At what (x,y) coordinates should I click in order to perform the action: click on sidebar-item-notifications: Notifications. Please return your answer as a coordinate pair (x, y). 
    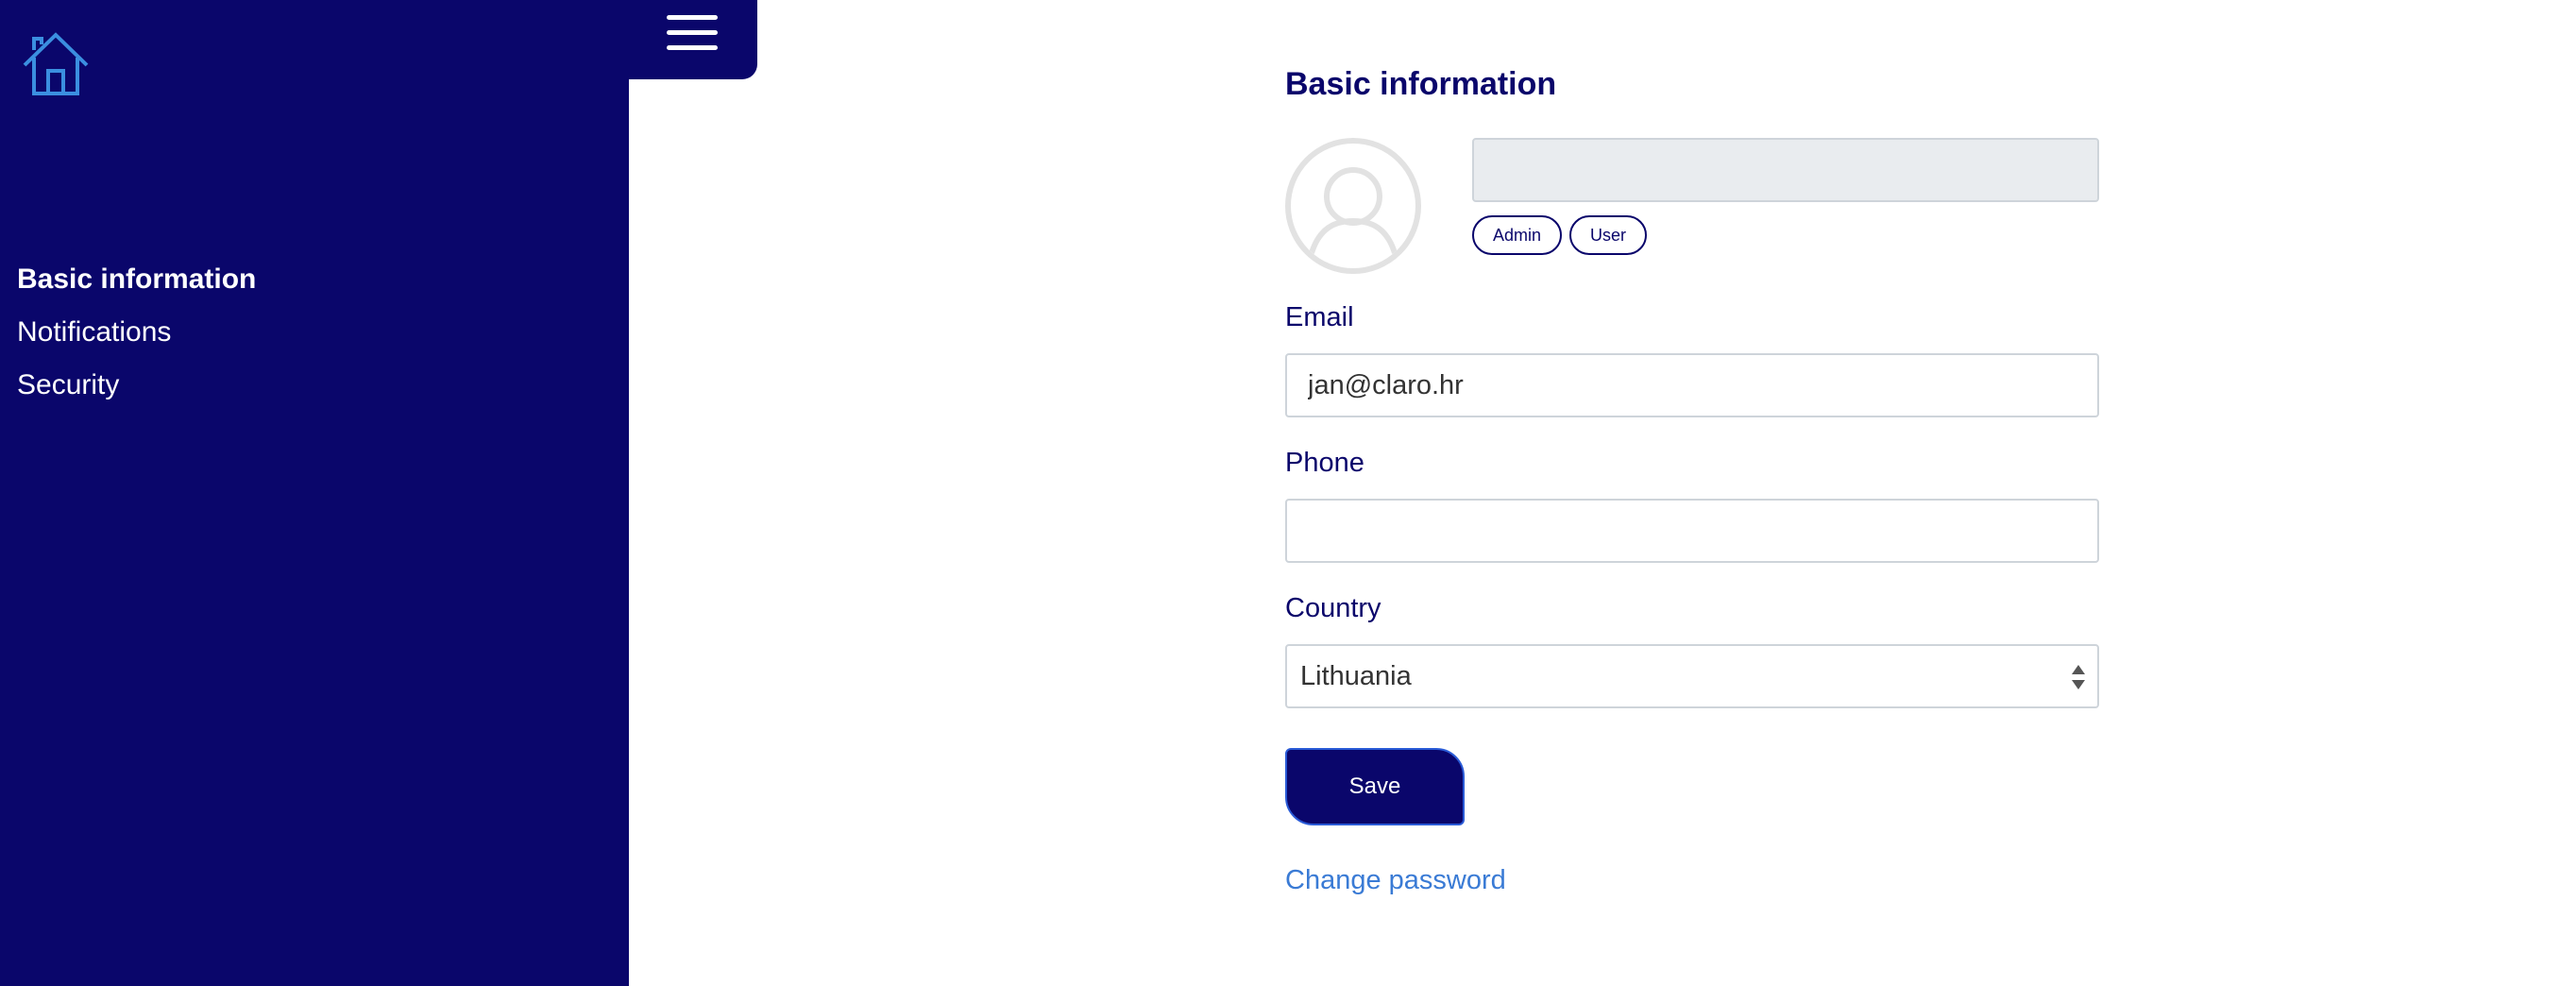
    Looking at the image, I should click on (136, 332).